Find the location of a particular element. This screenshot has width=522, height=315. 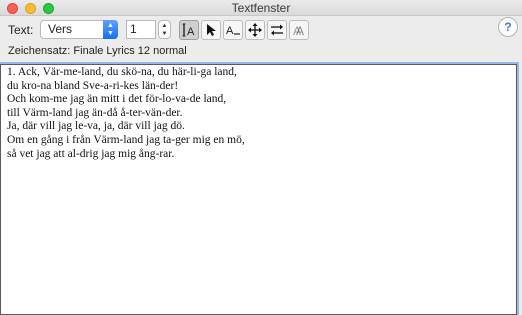

text-style-tool: A A is located at coordinates (299, 30).